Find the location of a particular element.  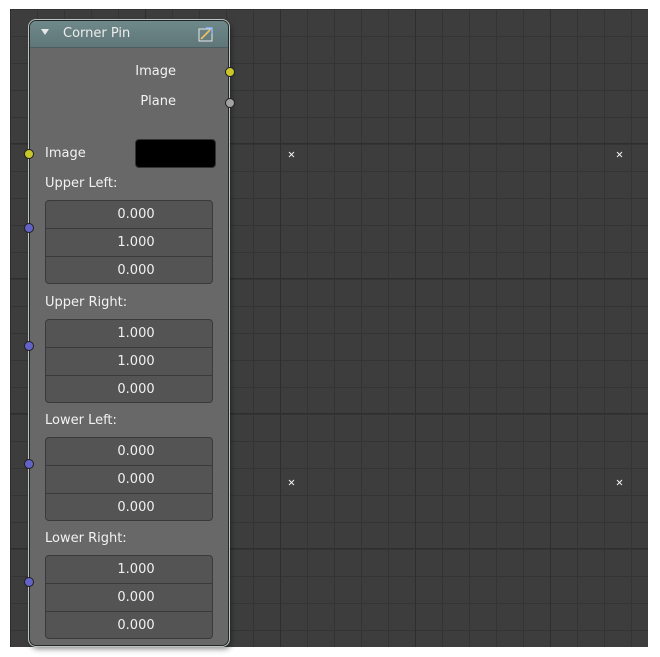

upper-right-label: Upper Right: is located at coordinates (86, 302).